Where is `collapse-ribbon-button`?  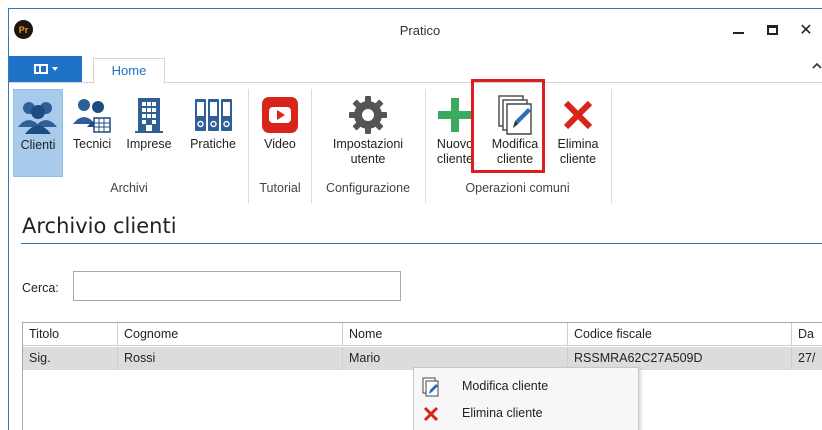
collapse-ribbon-button is located at coordinates (817, 66).